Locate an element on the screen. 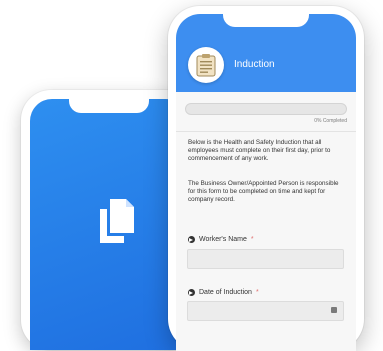 The image size is (383, 351). date-of-induction-label: Date of Induction * is located at coordinates (223, 292).